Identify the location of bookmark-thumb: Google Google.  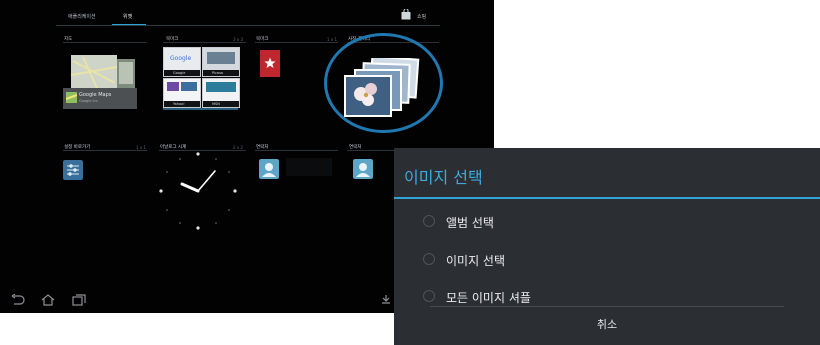
(182, 62).